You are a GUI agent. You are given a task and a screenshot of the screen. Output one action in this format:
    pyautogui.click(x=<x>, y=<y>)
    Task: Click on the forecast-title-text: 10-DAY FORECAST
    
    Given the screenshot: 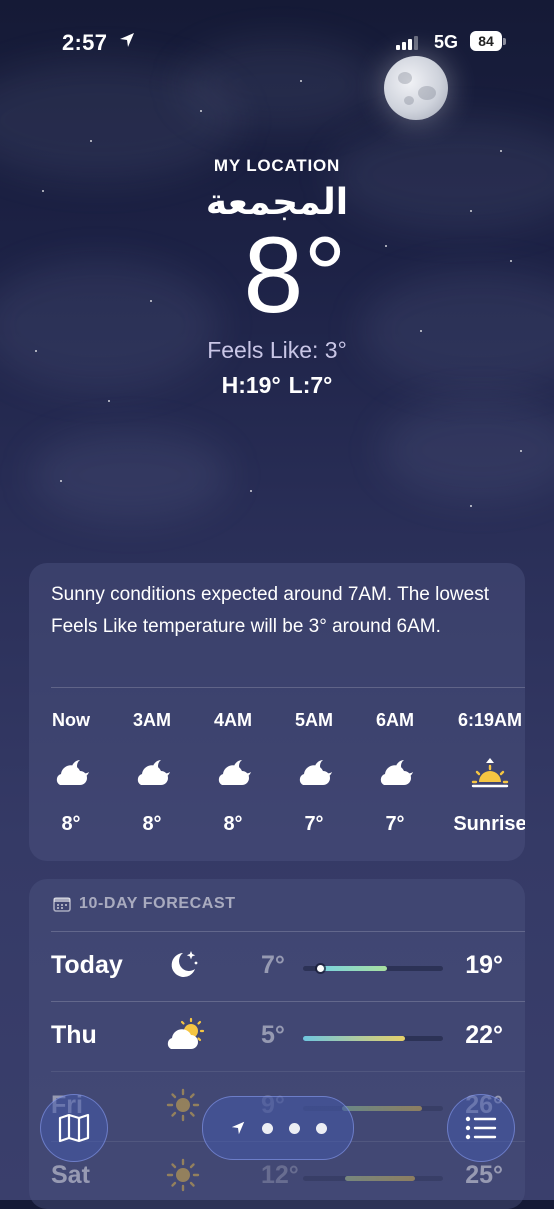 What is the action you would take?
    pyautogui.click(x=157, y=903)
    